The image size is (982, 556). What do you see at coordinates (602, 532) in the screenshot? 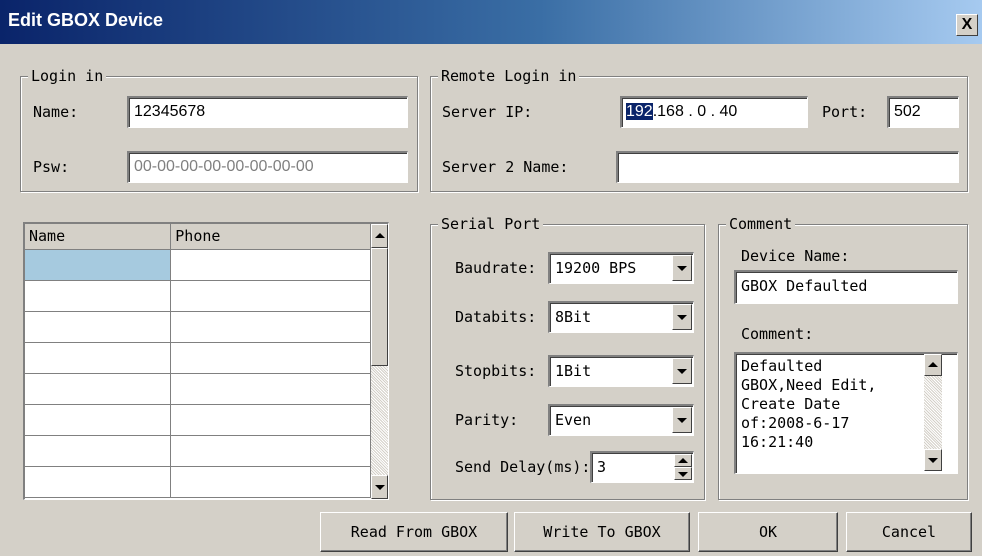
I see `write-to-gbox-button: Write To GBOX` at bounding box center [602, 532].